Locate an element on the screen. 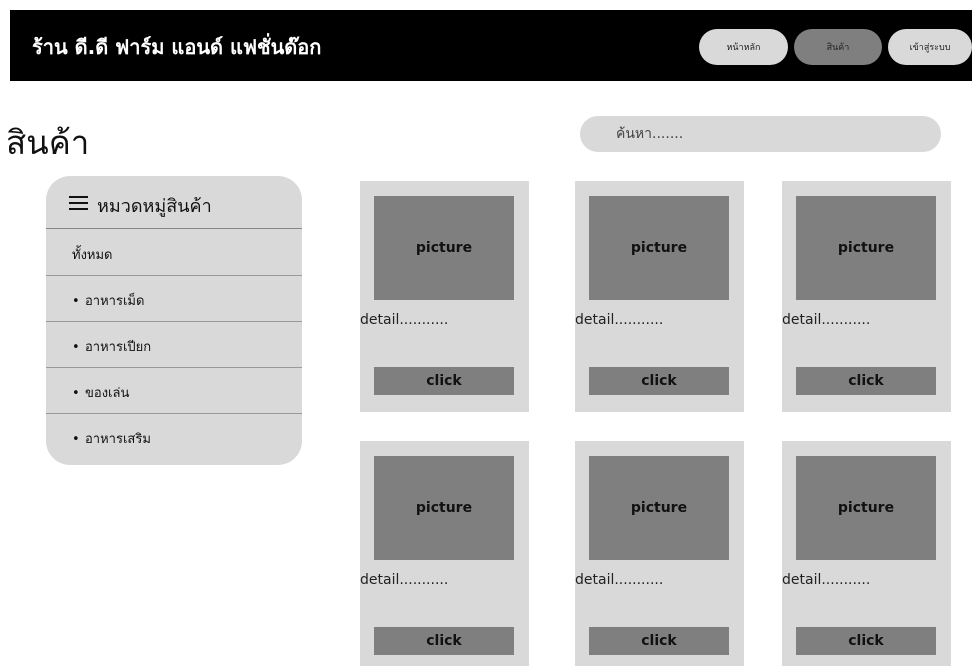 This screenshot has width=972, height=666. search-input is located at coordinates (760, 134).